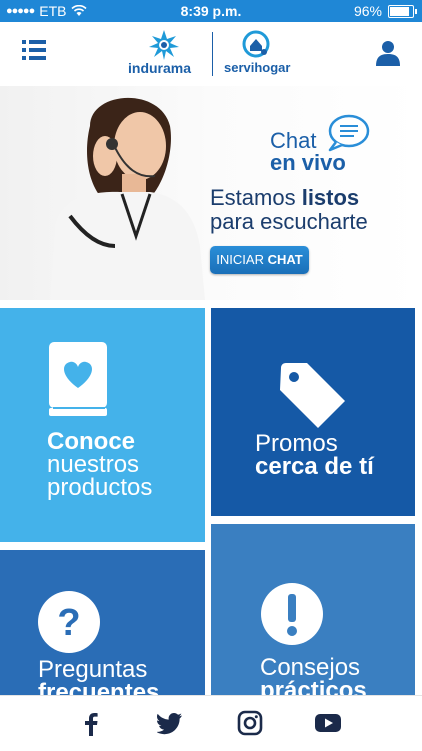 This screenshot has width=422, height=751. What do you see at coordinates (385, 11) in the screenshot?
I see `status-right: 96%` at bounding box center [385, 11].